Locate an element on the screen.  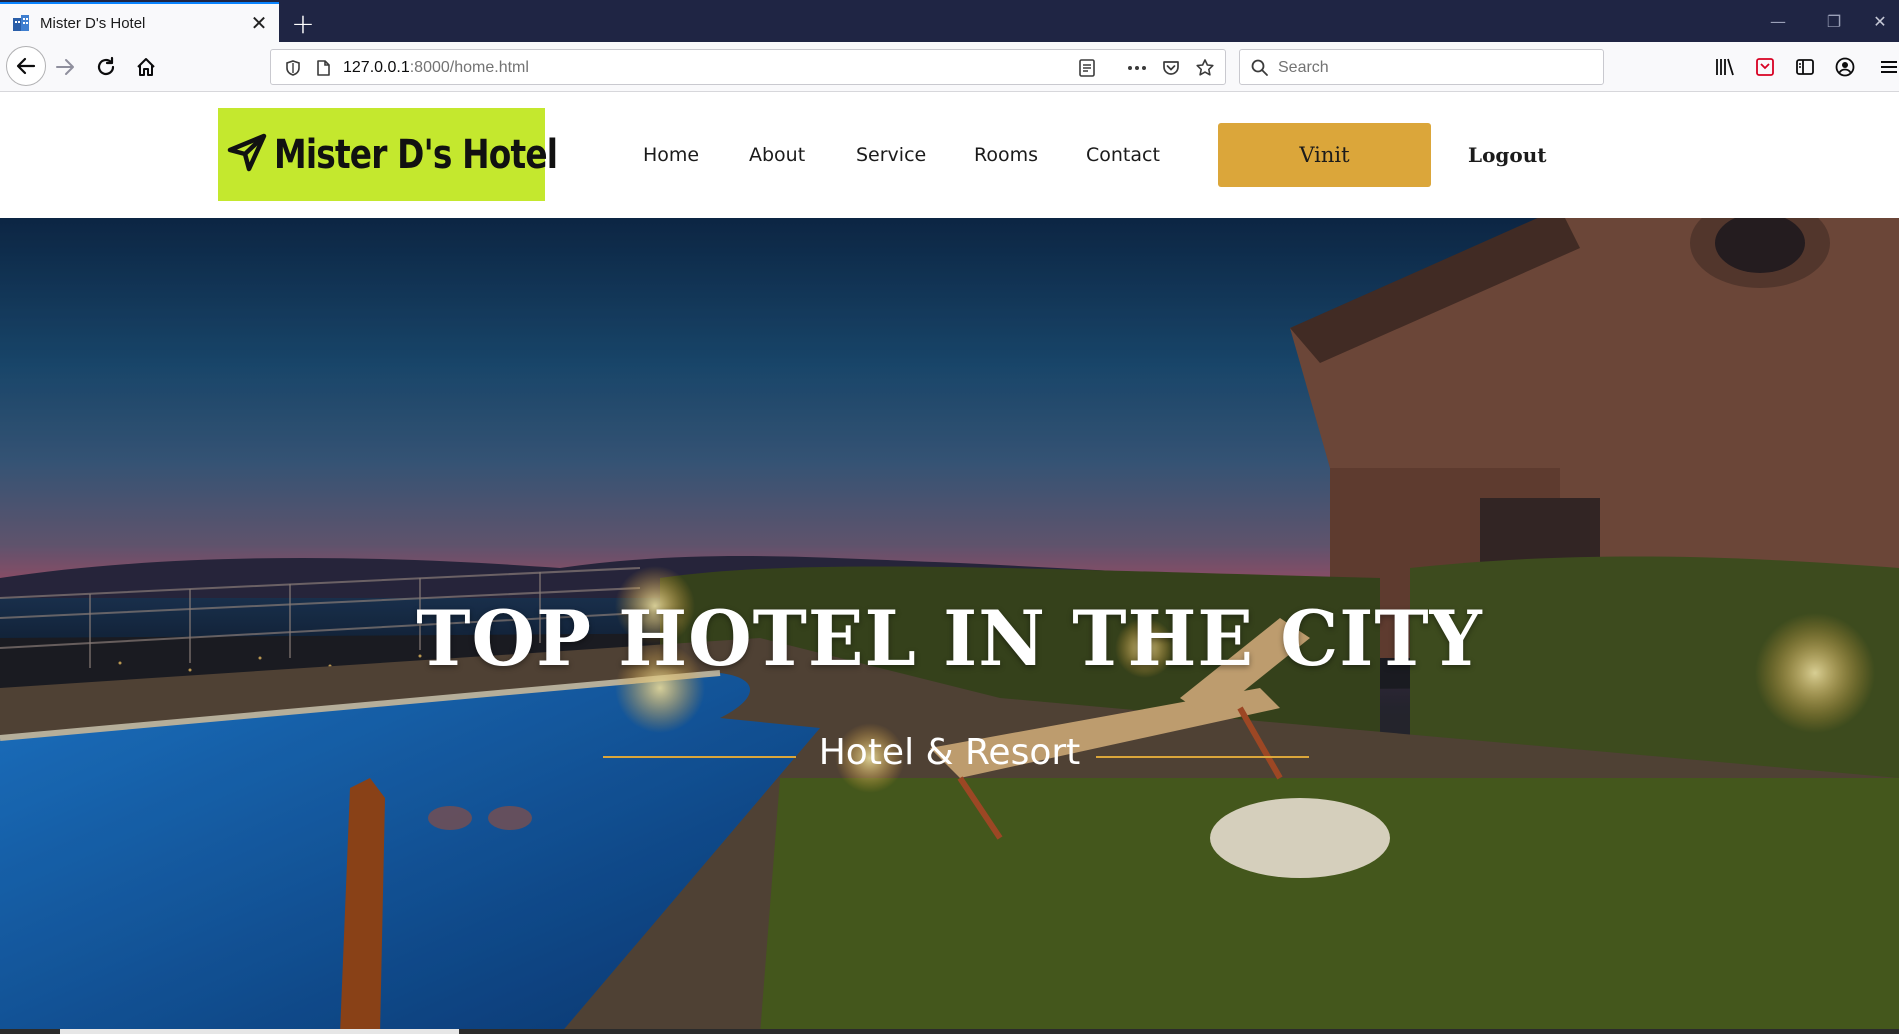
logout-link: Logout is located at coordinates (1507, 155).